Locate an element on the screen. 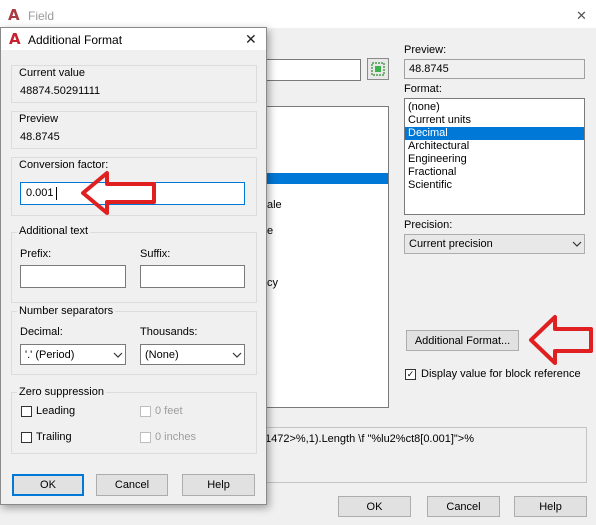  field-name-input is located at coordinates (311, 70).